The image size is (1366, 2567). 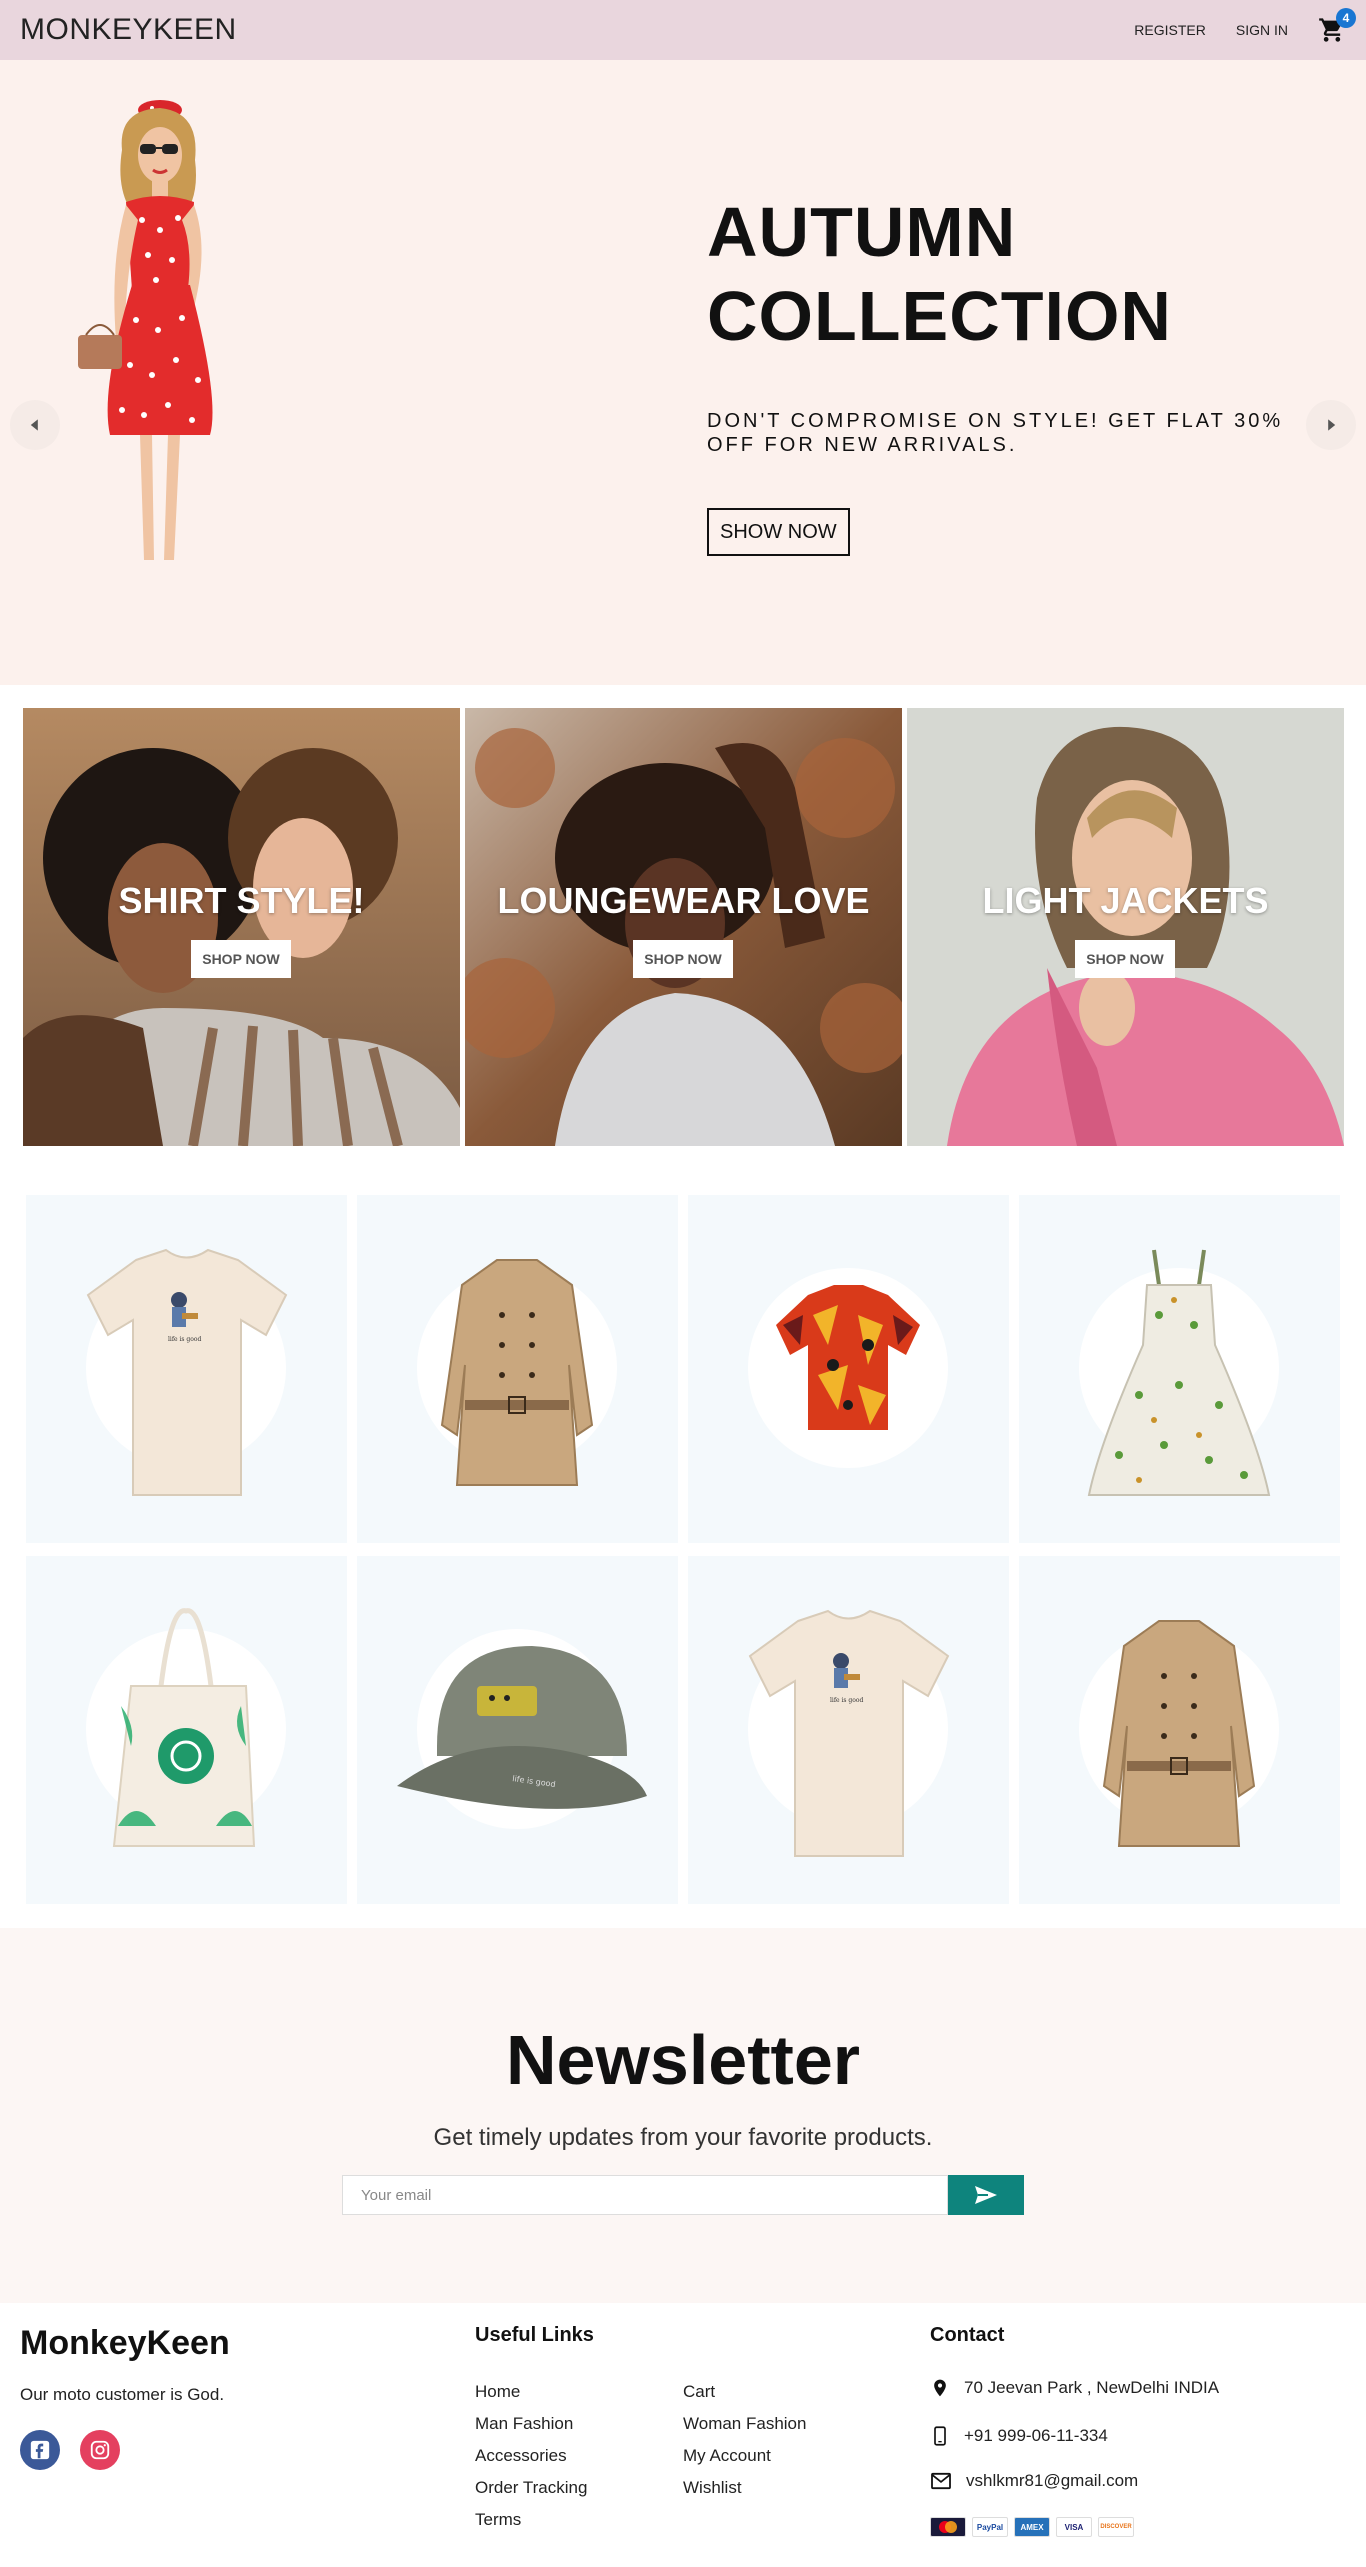 What do you see at coordinates (522, 1727) in the screenshot?
I see `cap-icon: life is good` at bounding box center [522, 1727].